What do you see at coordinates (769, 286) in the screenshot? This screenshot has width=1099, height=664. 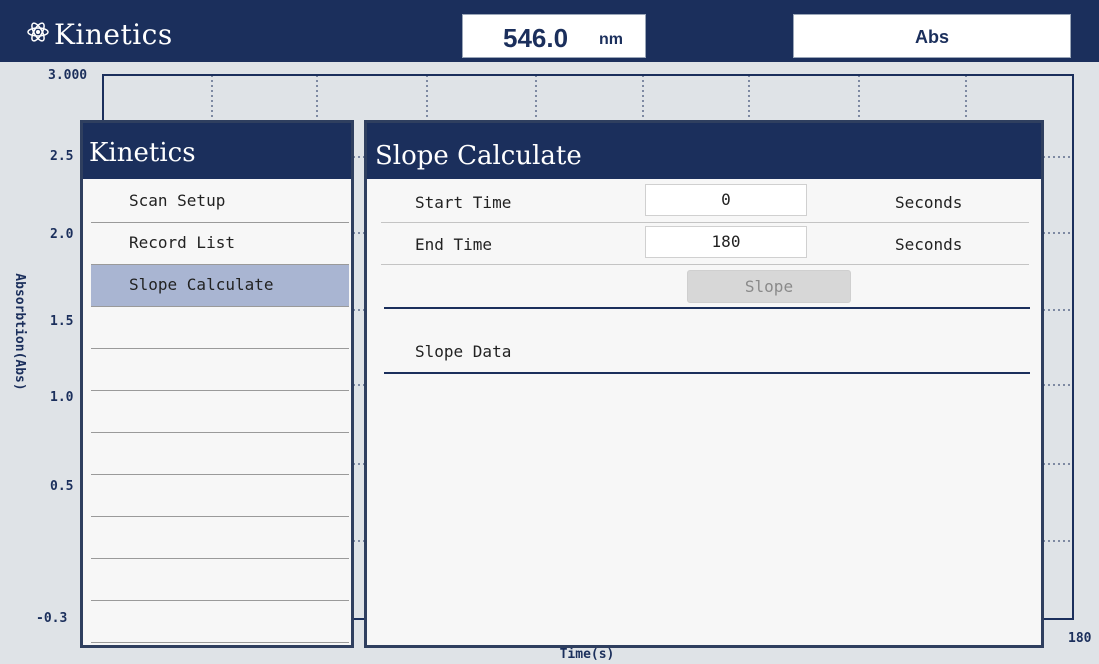 I see `slope-button: Slope` at bounding box center [769, 286].